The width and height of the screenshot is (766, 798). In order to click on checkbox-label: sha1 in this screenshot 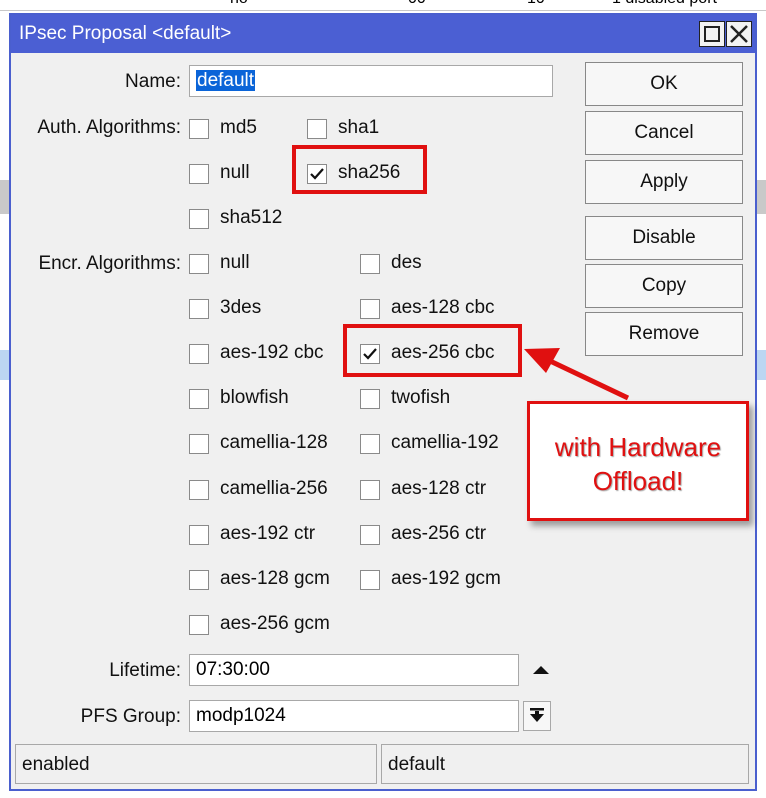, I will do `click(359, 127)`.